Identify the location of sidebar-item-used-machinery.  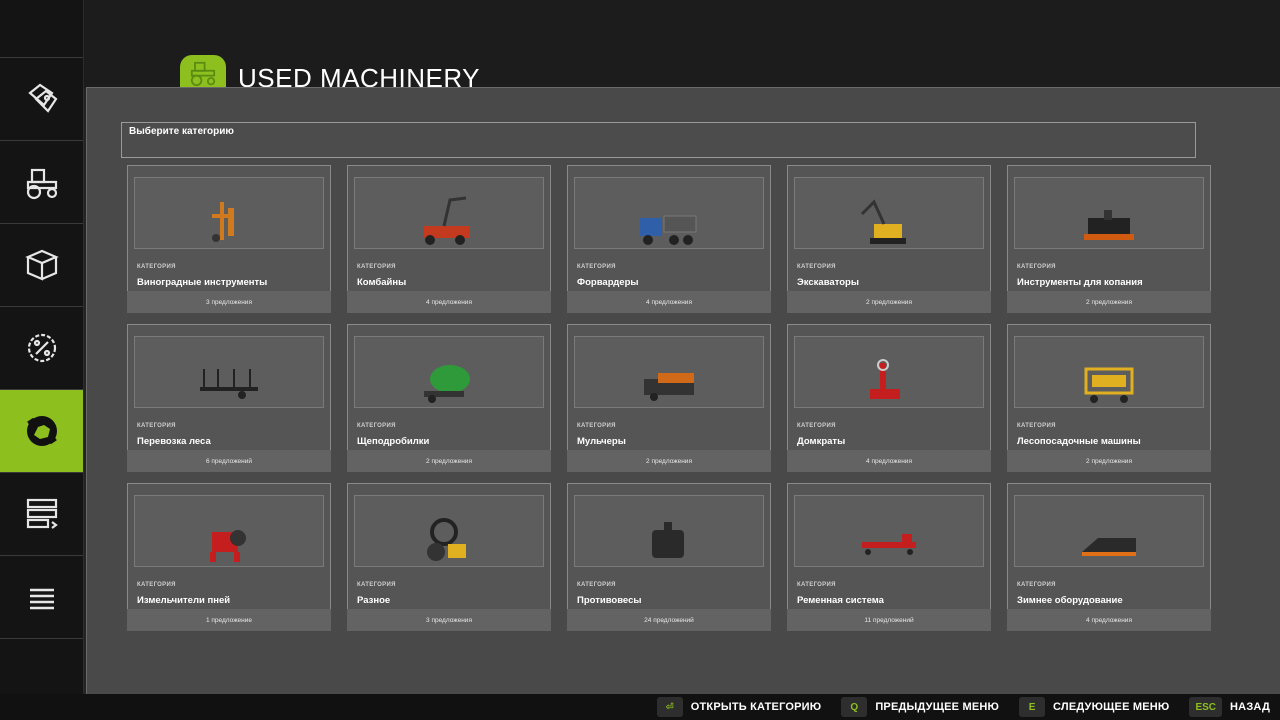
(41, 431).